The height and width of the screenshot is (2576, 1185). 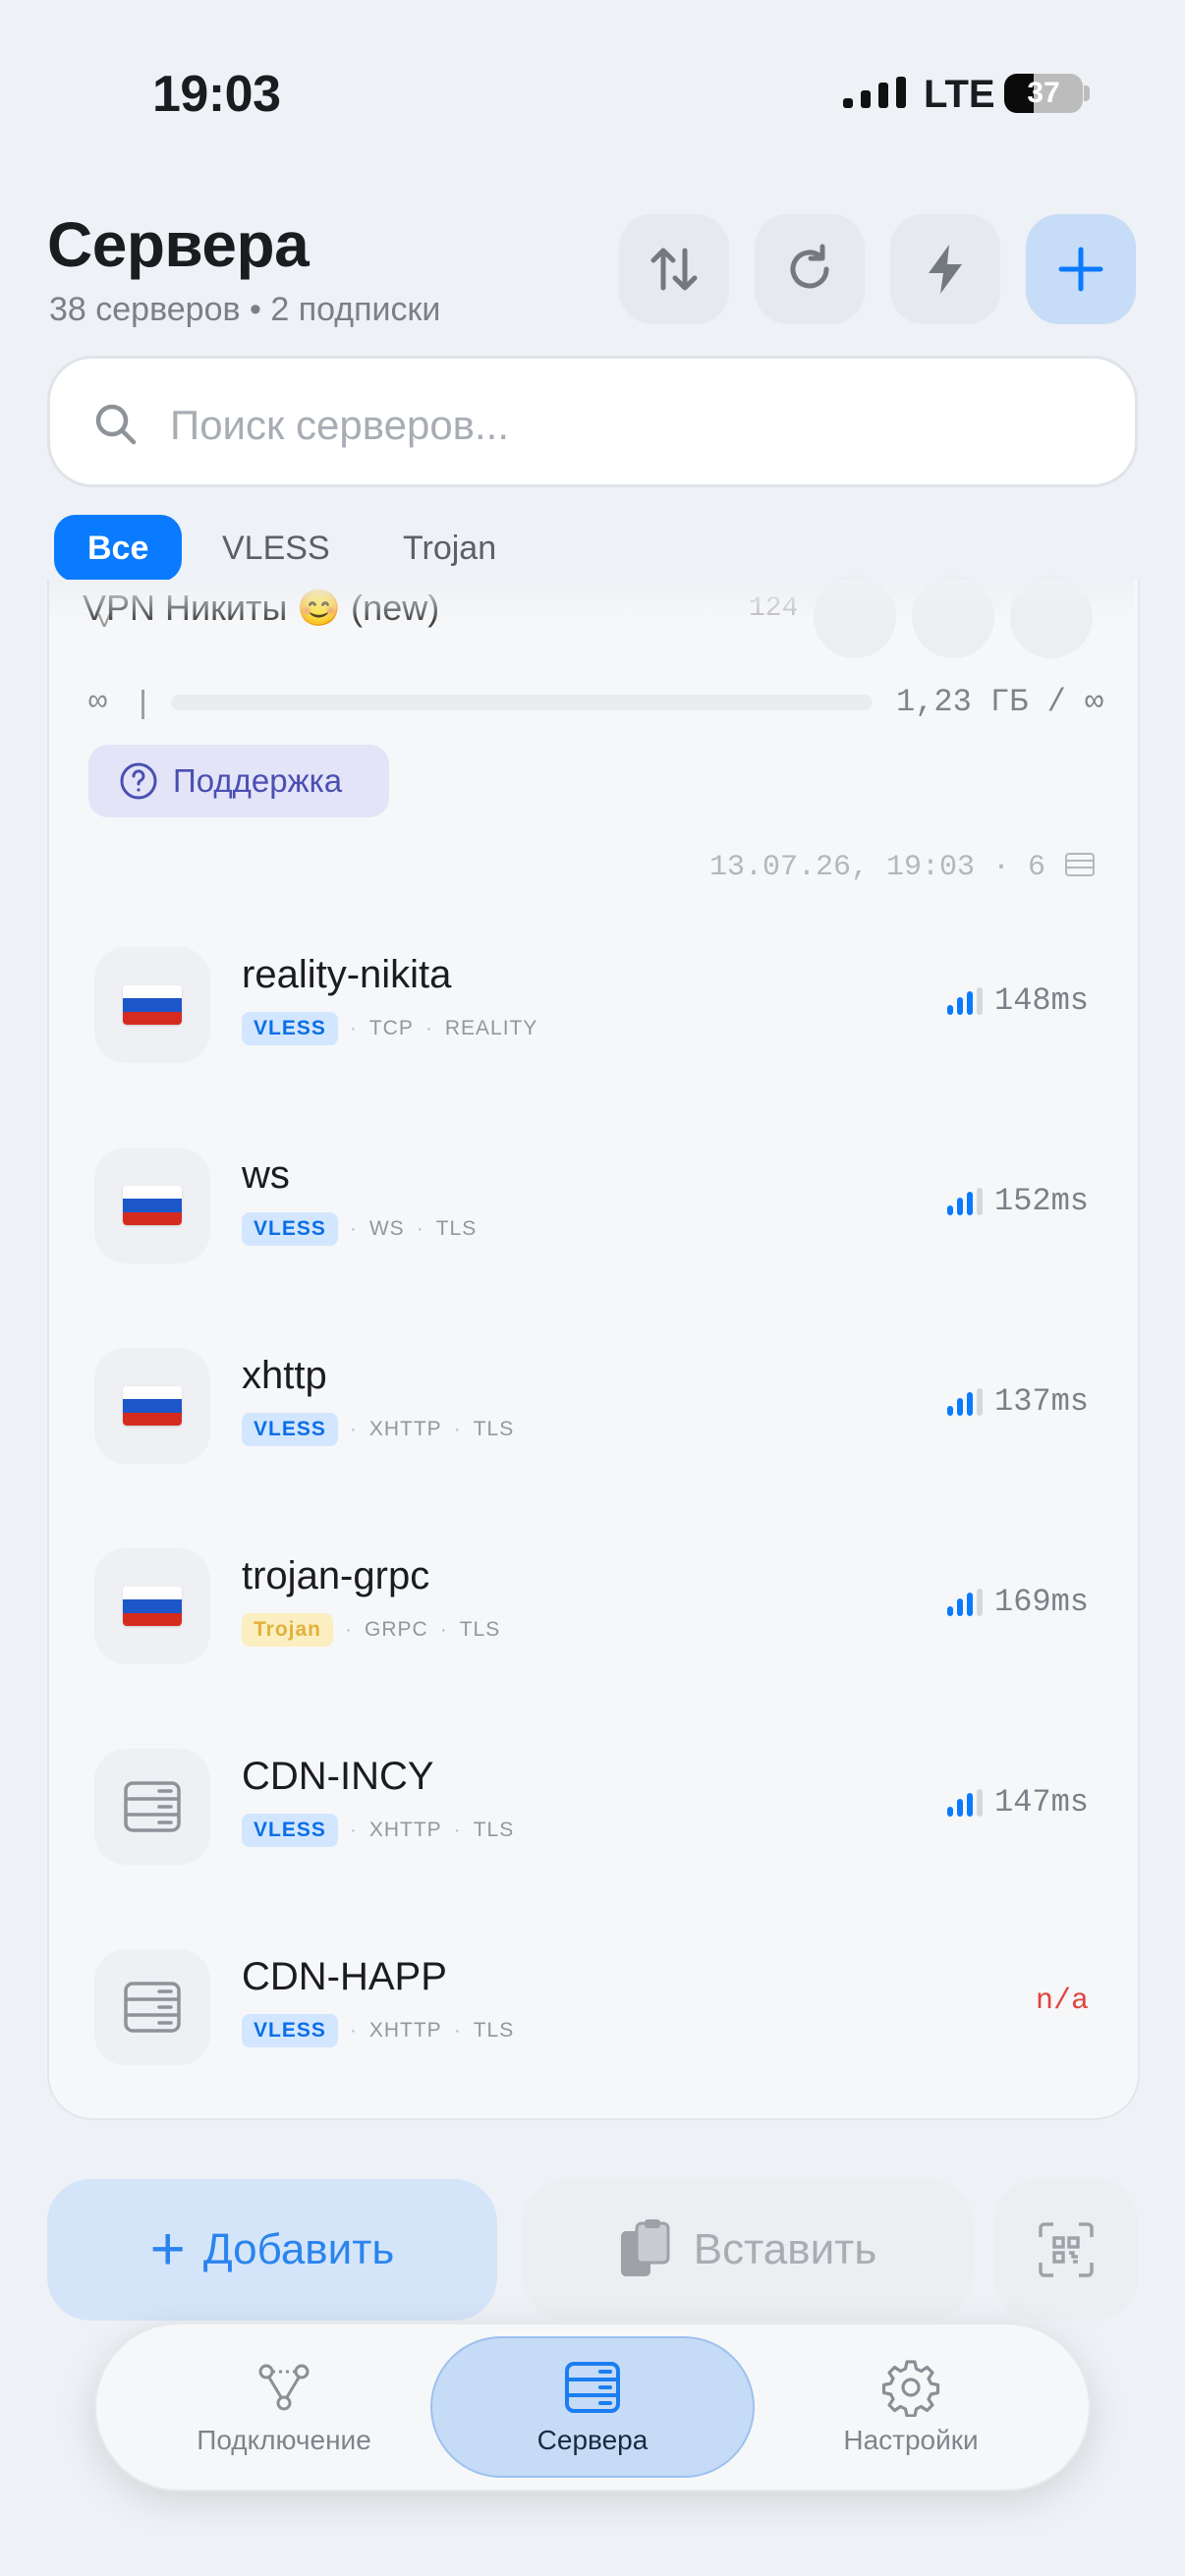 I want to click on server-name: trojan-grpc, so click(x=336, y=1575).